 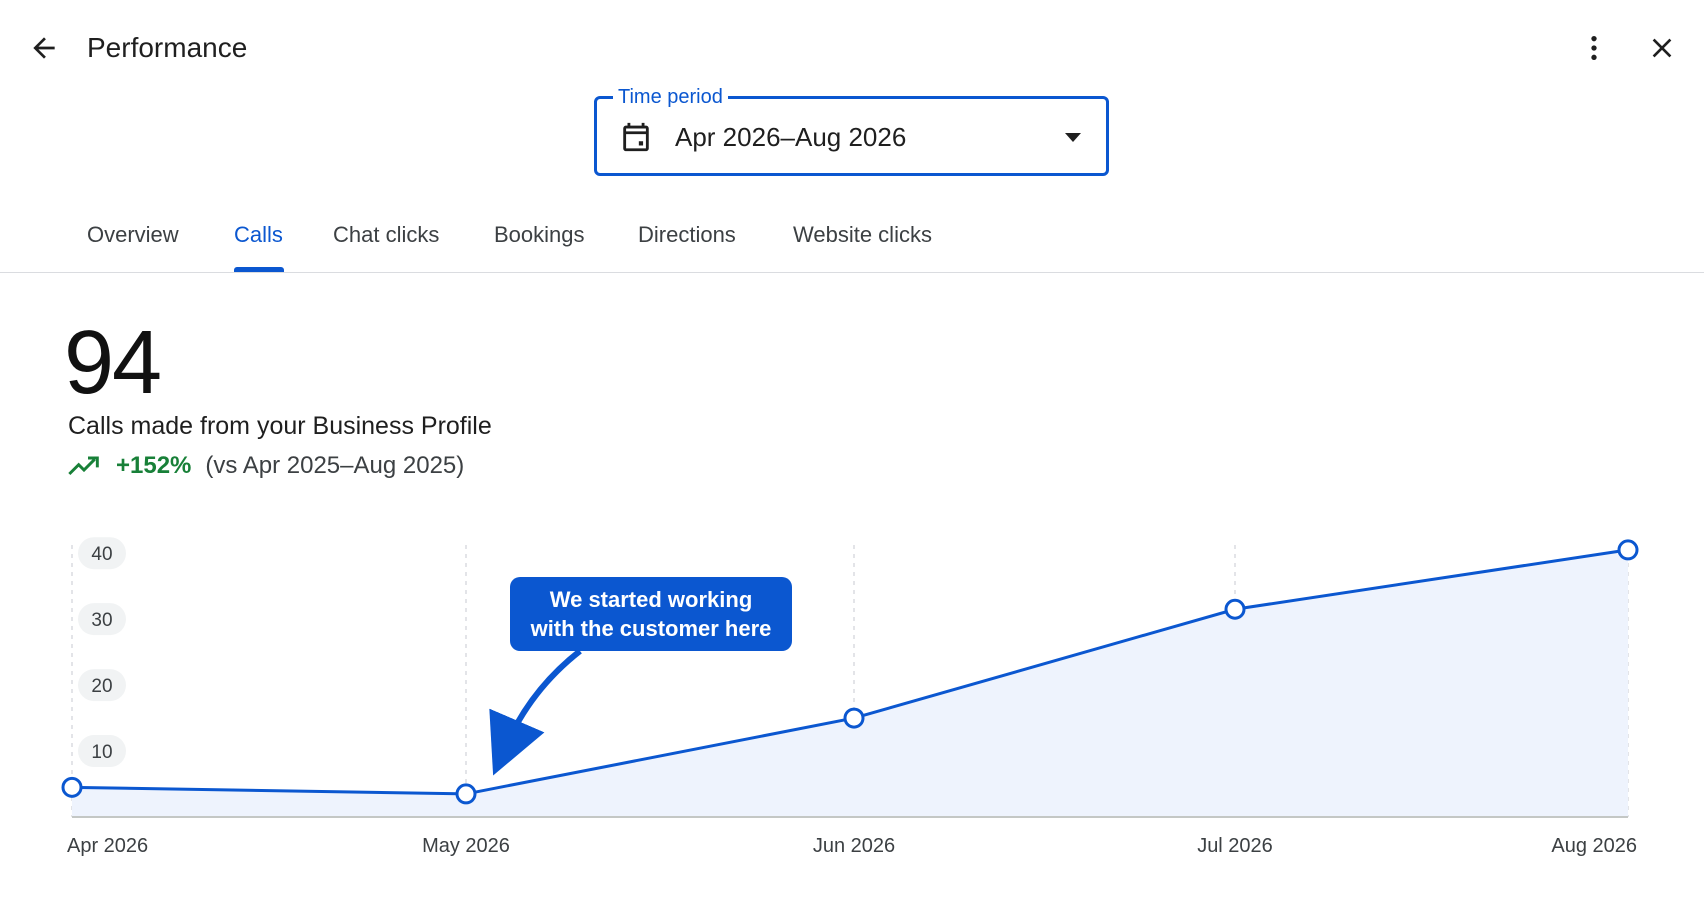 I want to click on page-title: Performance, so click(x=167, y=47).